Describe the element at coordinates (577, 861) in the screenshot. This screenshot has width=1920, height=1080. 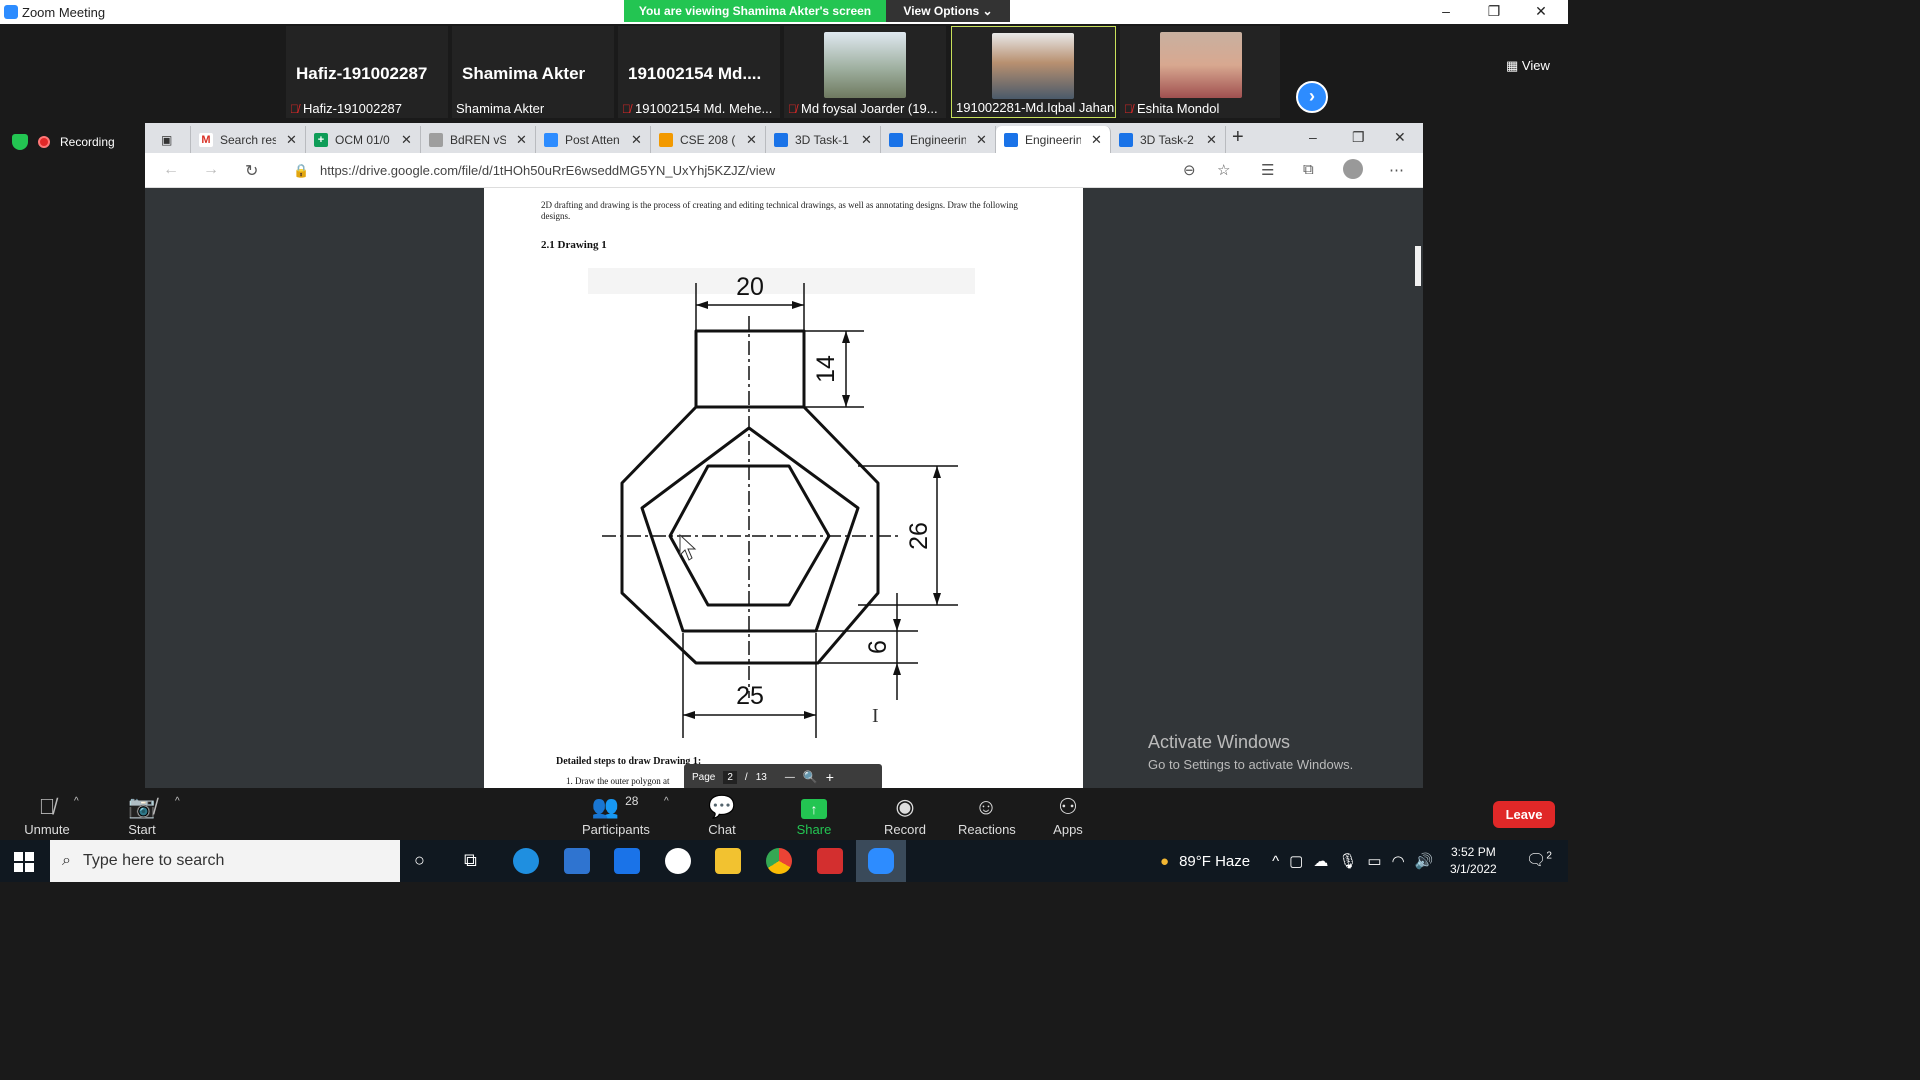
I see `store-icon` at that location.